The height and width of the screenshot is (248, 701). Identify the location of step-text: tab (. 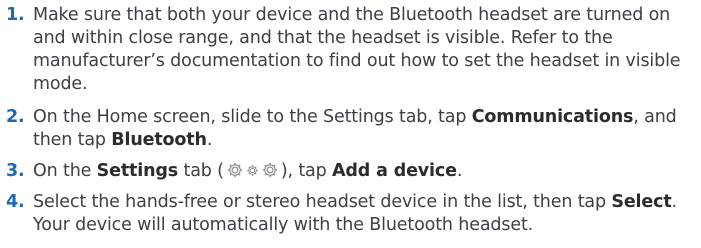
(201, 171).